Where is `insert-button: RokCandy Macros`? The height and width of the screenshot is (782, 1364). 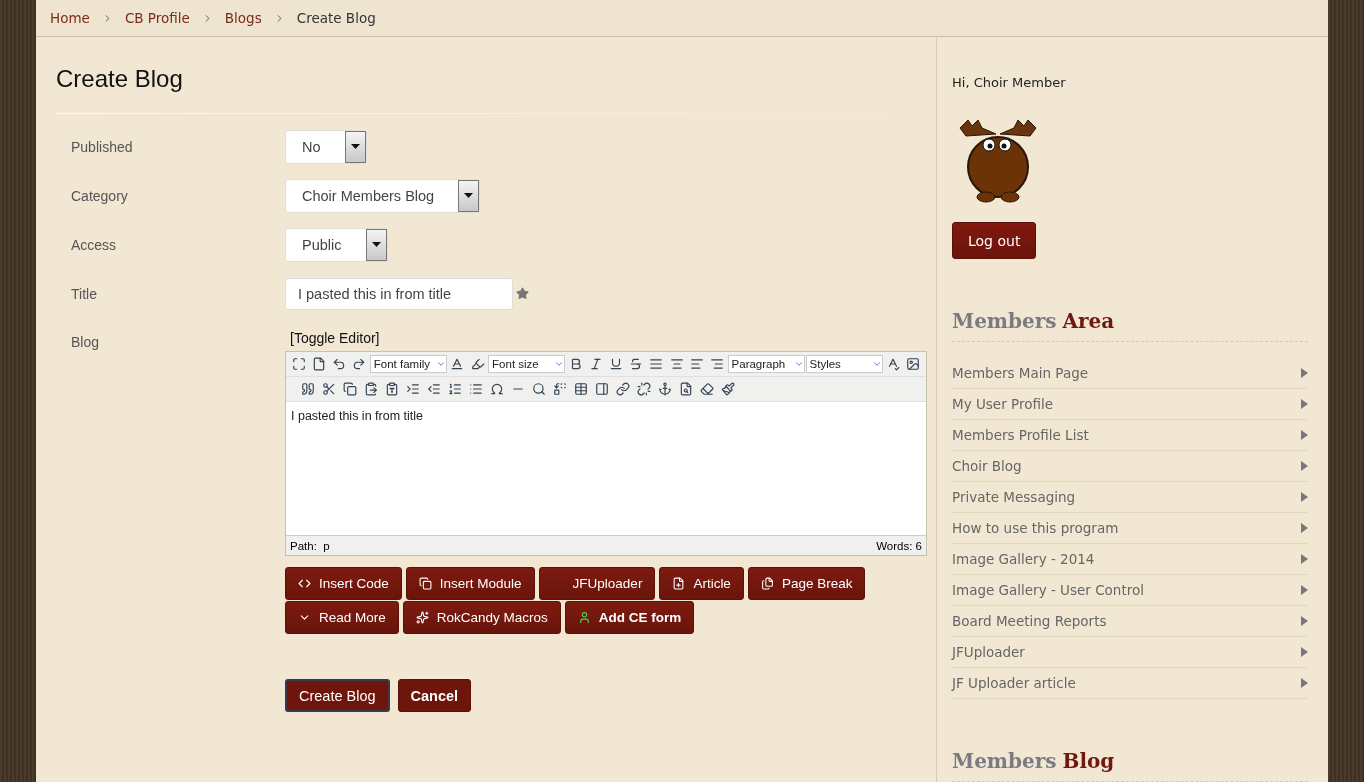 insert-button: RokCandy Macros is located at coordinates (481, 617).